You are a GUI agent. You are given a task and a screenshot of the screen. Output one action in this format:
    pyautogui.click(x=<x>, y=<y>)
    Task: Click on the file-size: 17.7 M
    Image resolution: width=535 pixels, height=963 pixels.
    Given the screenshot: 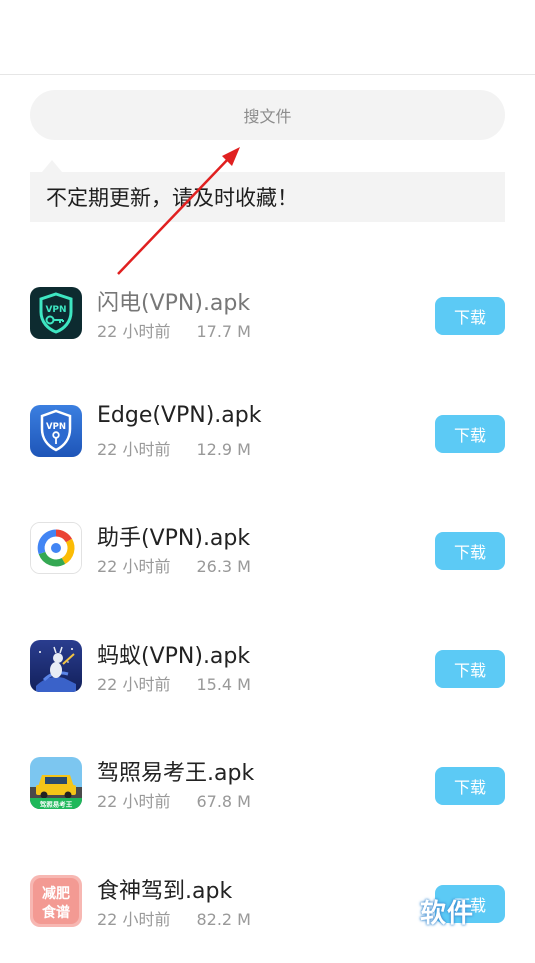 What is the action you would take?
    pyautogui.click(x=223, y=331)
    